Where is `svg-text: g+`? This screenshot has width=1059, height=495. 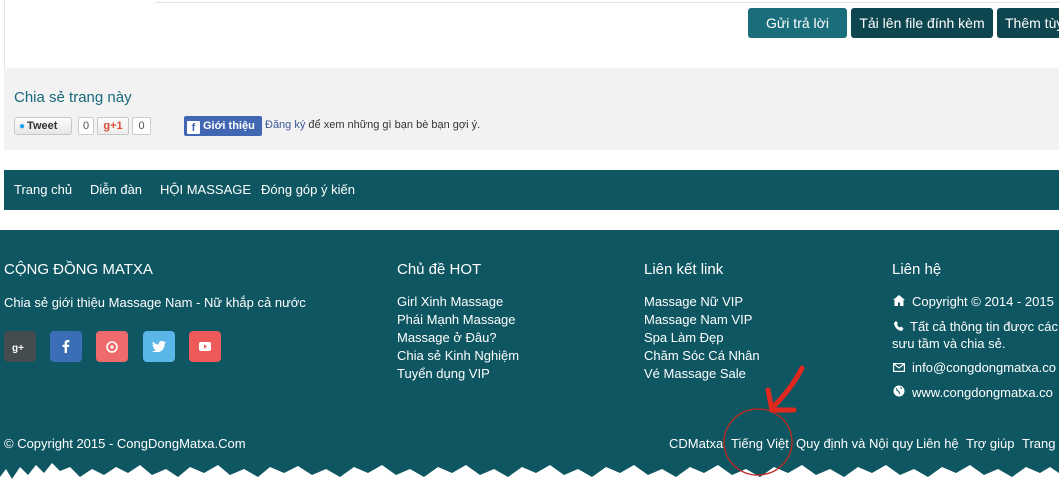 svg-text: g+ is located at coordinates (18, 348).